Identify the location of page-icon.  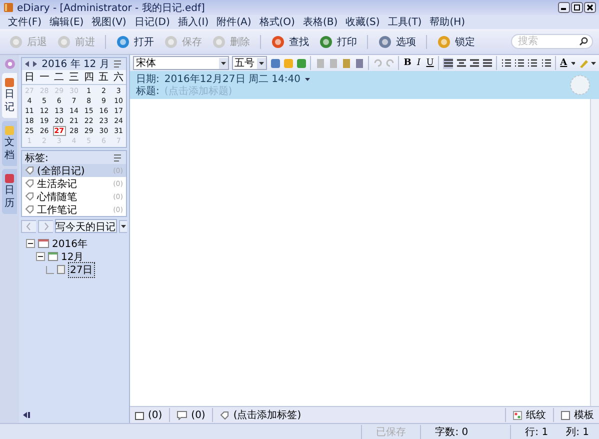
(61, 269).